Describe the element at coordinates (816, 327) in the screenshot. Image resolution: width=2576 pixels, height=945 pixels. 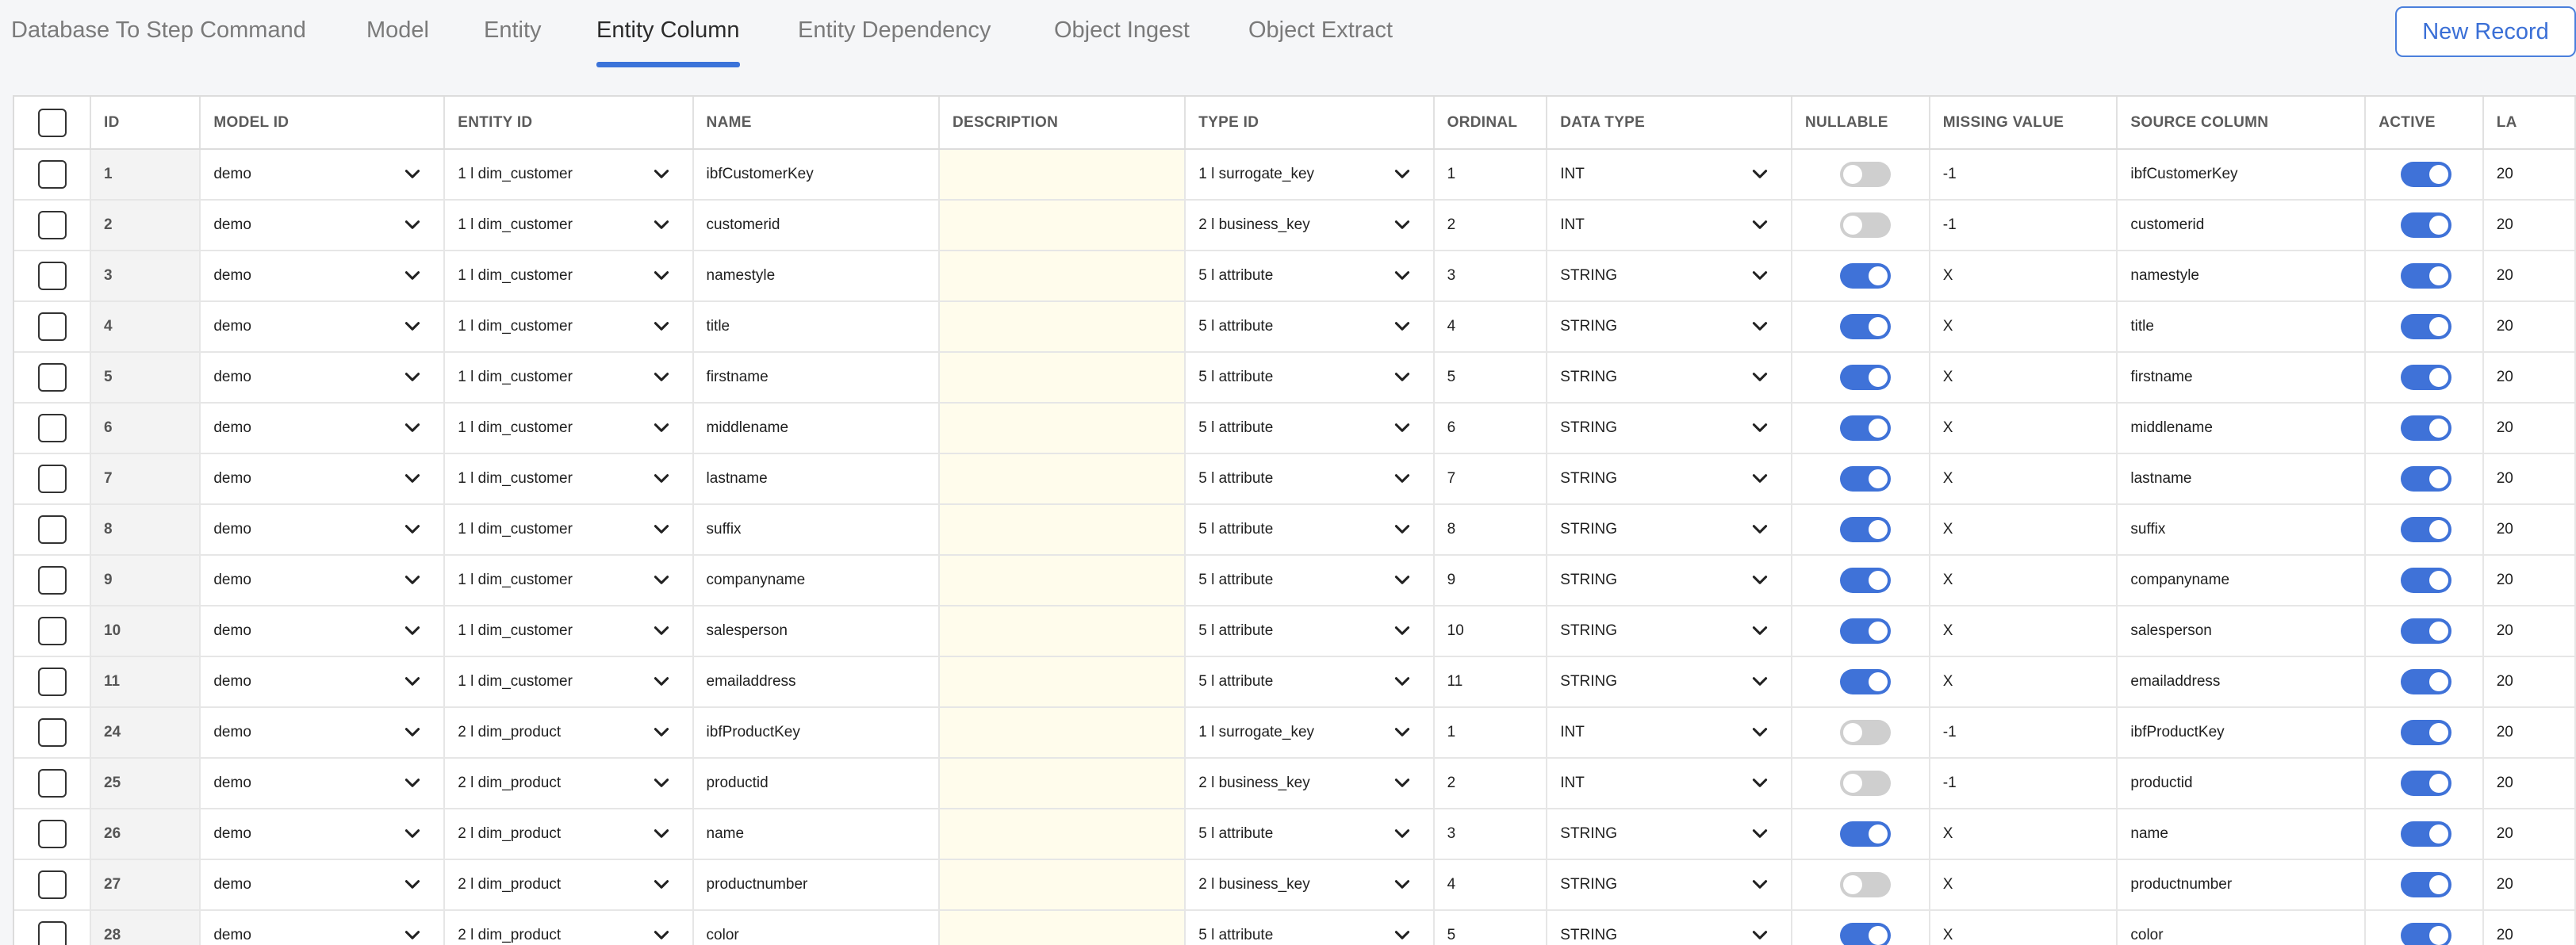
I see `name-cell: title` at that location.